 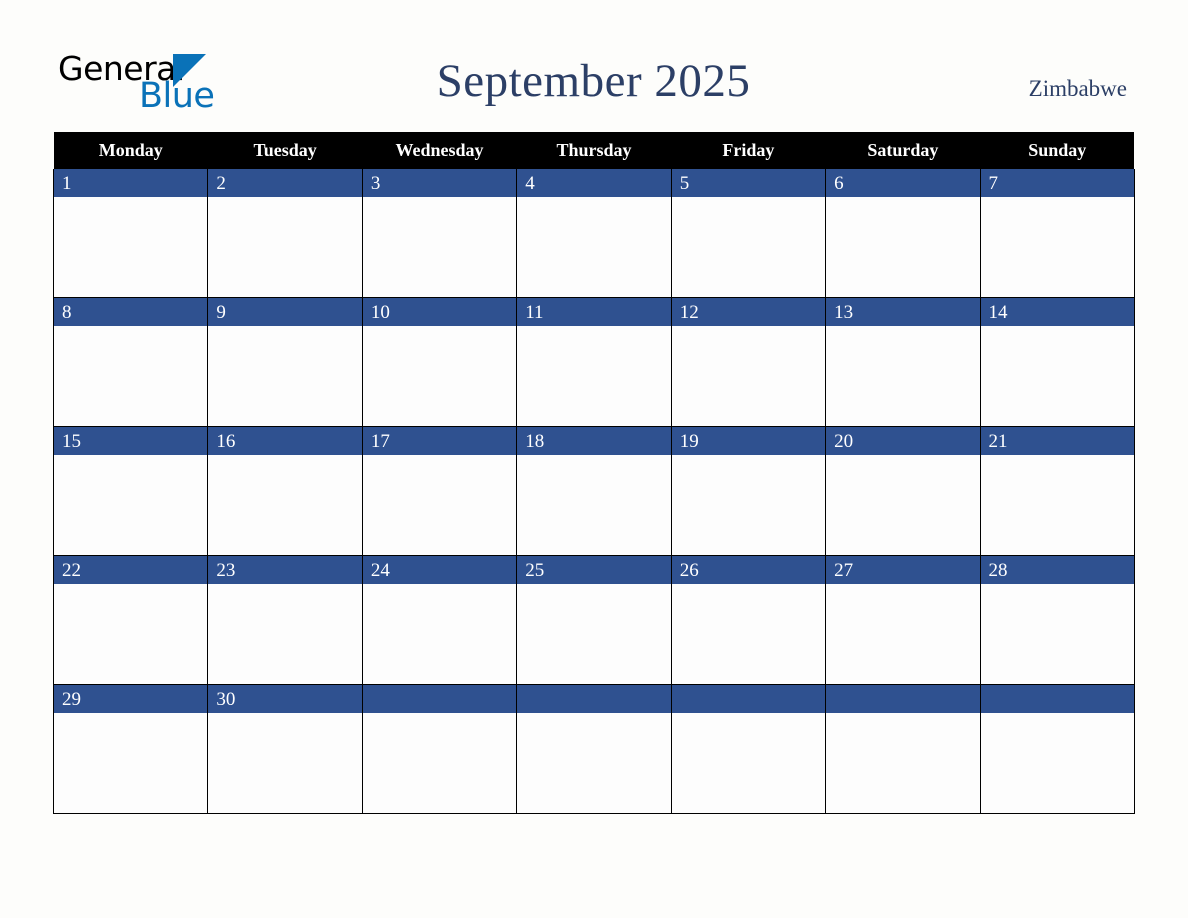 I want to click on day-cell: 21, so click(x=1057, y=491).